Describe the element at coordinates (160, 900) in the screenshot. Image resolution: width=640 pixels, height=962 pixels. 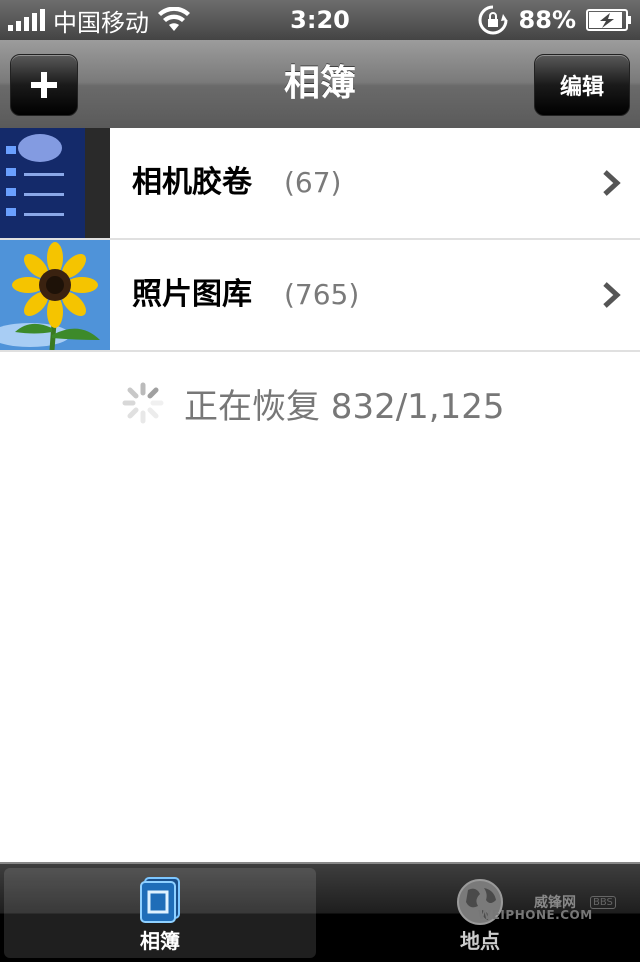
I see `albums-icon` at that location.